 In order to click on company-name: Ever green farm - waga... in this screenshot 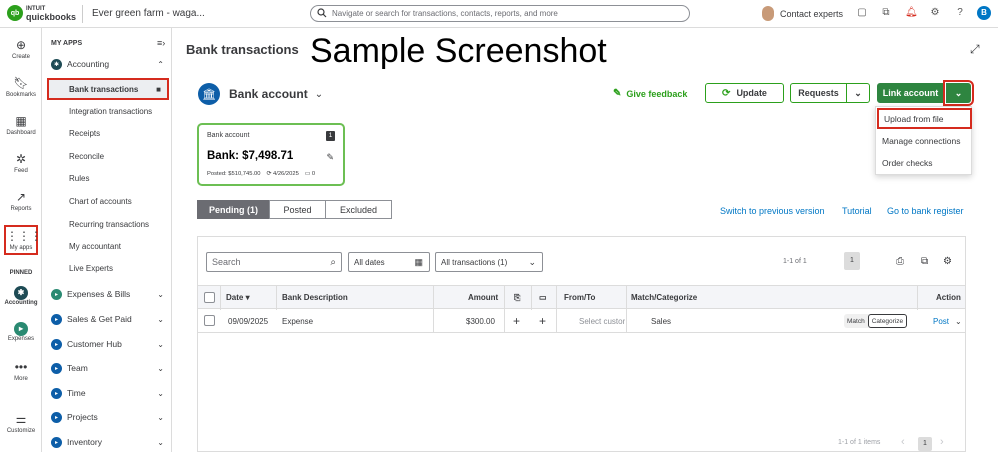, I will do `click(148, 13)`.